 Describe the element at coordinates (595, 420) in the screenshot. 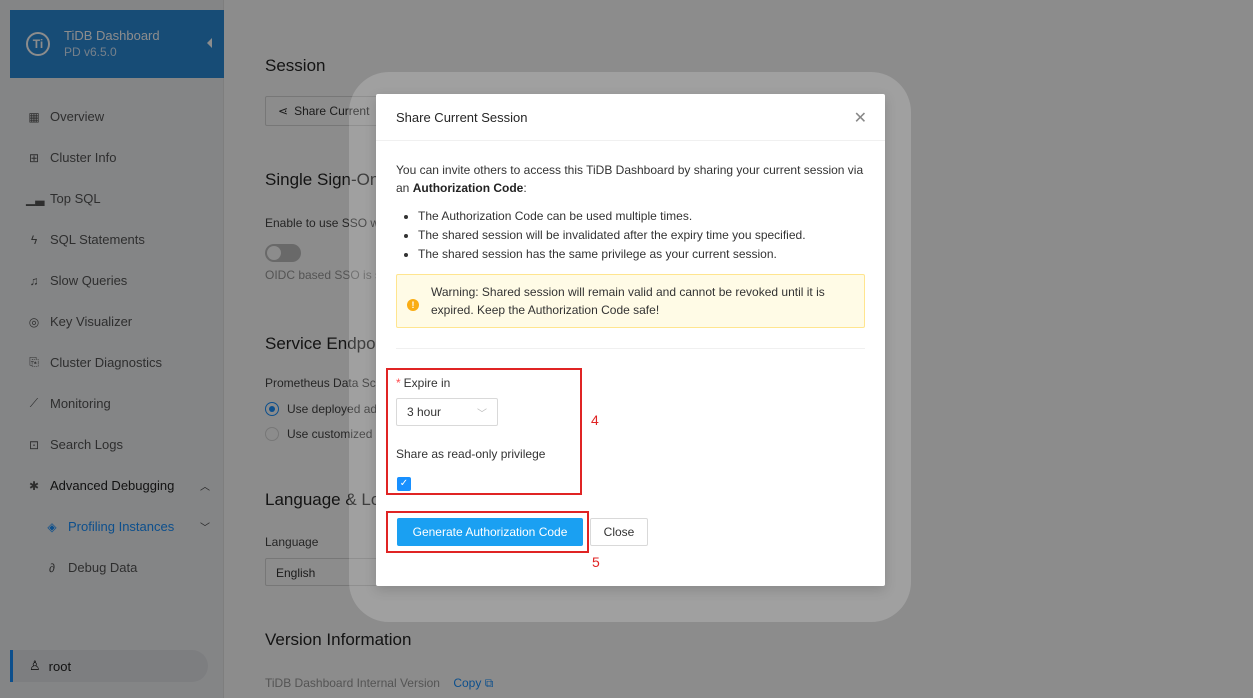

I see `annotation-label-4: 4` at that location.